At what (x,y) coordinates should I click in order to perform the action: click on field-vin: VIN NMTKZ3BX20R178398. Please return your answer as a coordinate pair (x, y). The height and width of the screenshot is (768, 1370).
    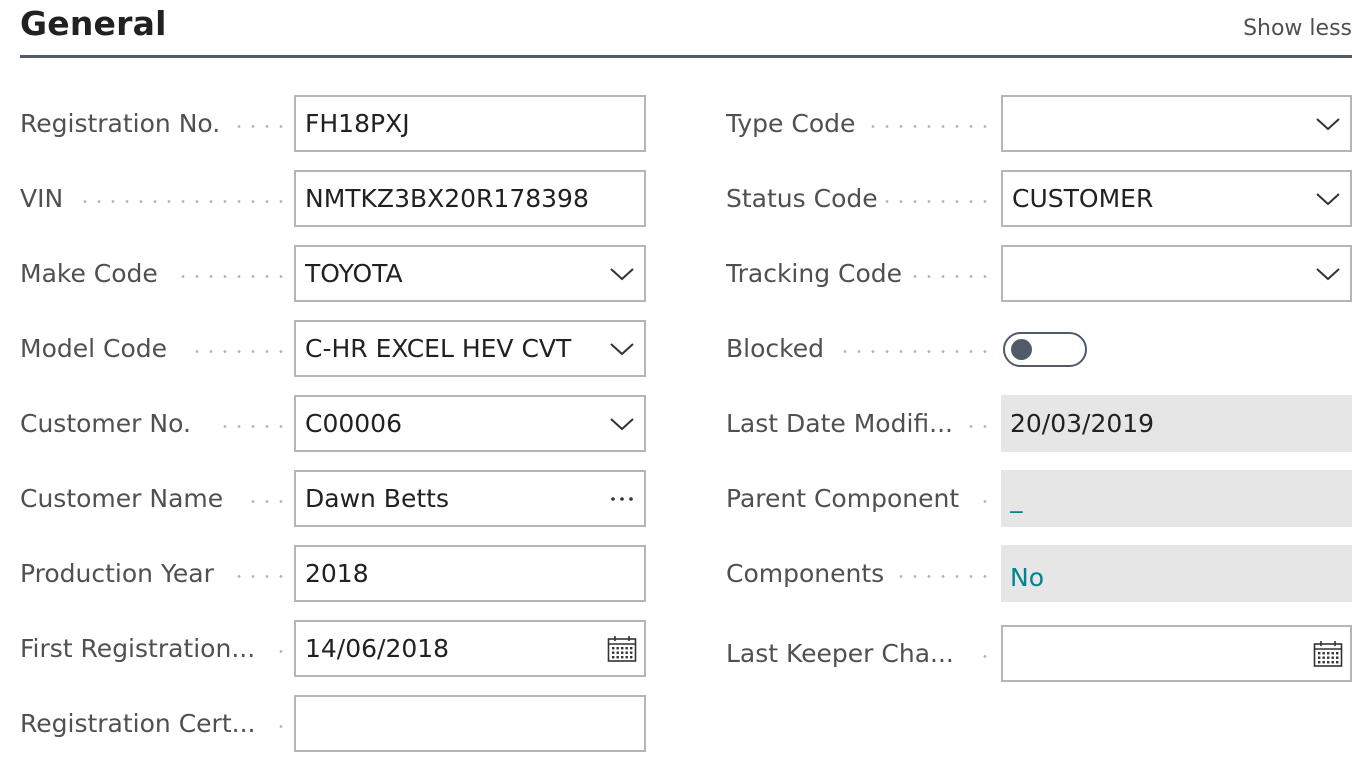
    Looking at the image, I should click on (333, 198).